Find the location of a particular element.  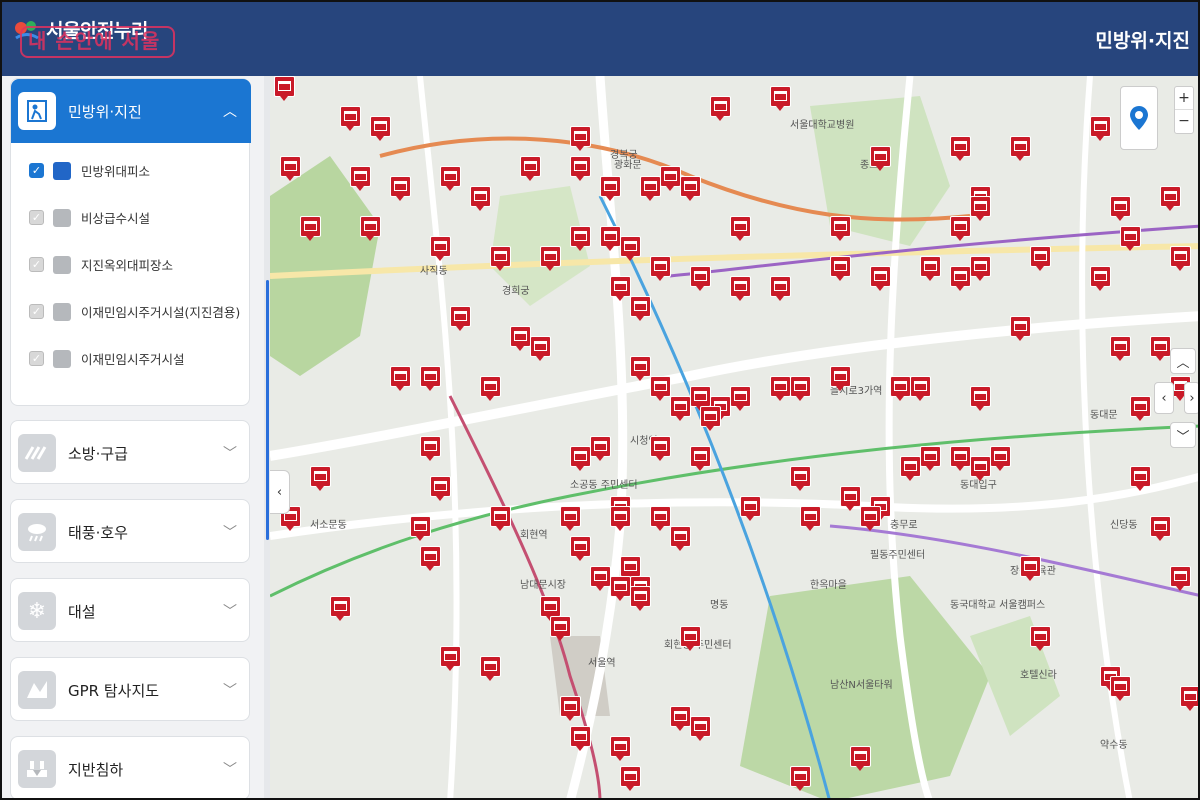

panel-gpr-header: GPR 탐사지도 ﹀ is located at coordinates (131, 690).